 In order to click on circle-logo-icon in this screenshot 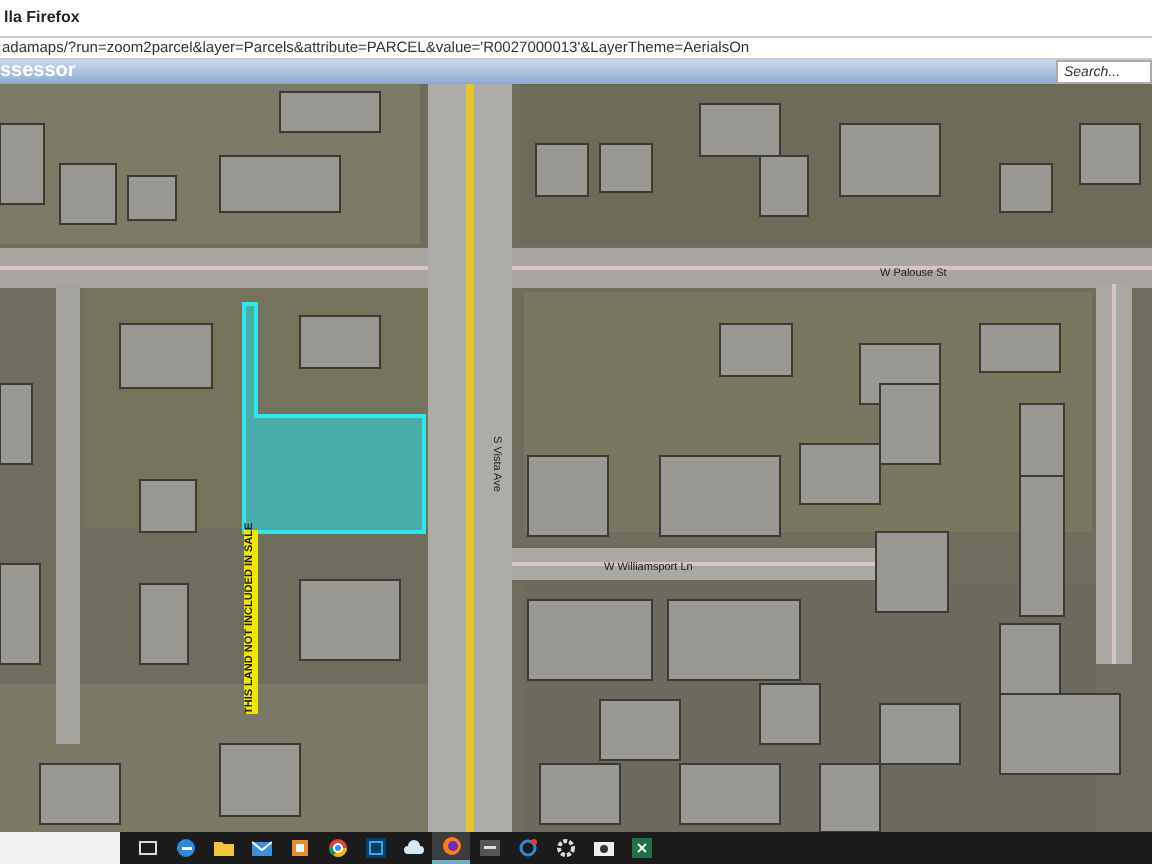, I will do `click(337, 848)`.